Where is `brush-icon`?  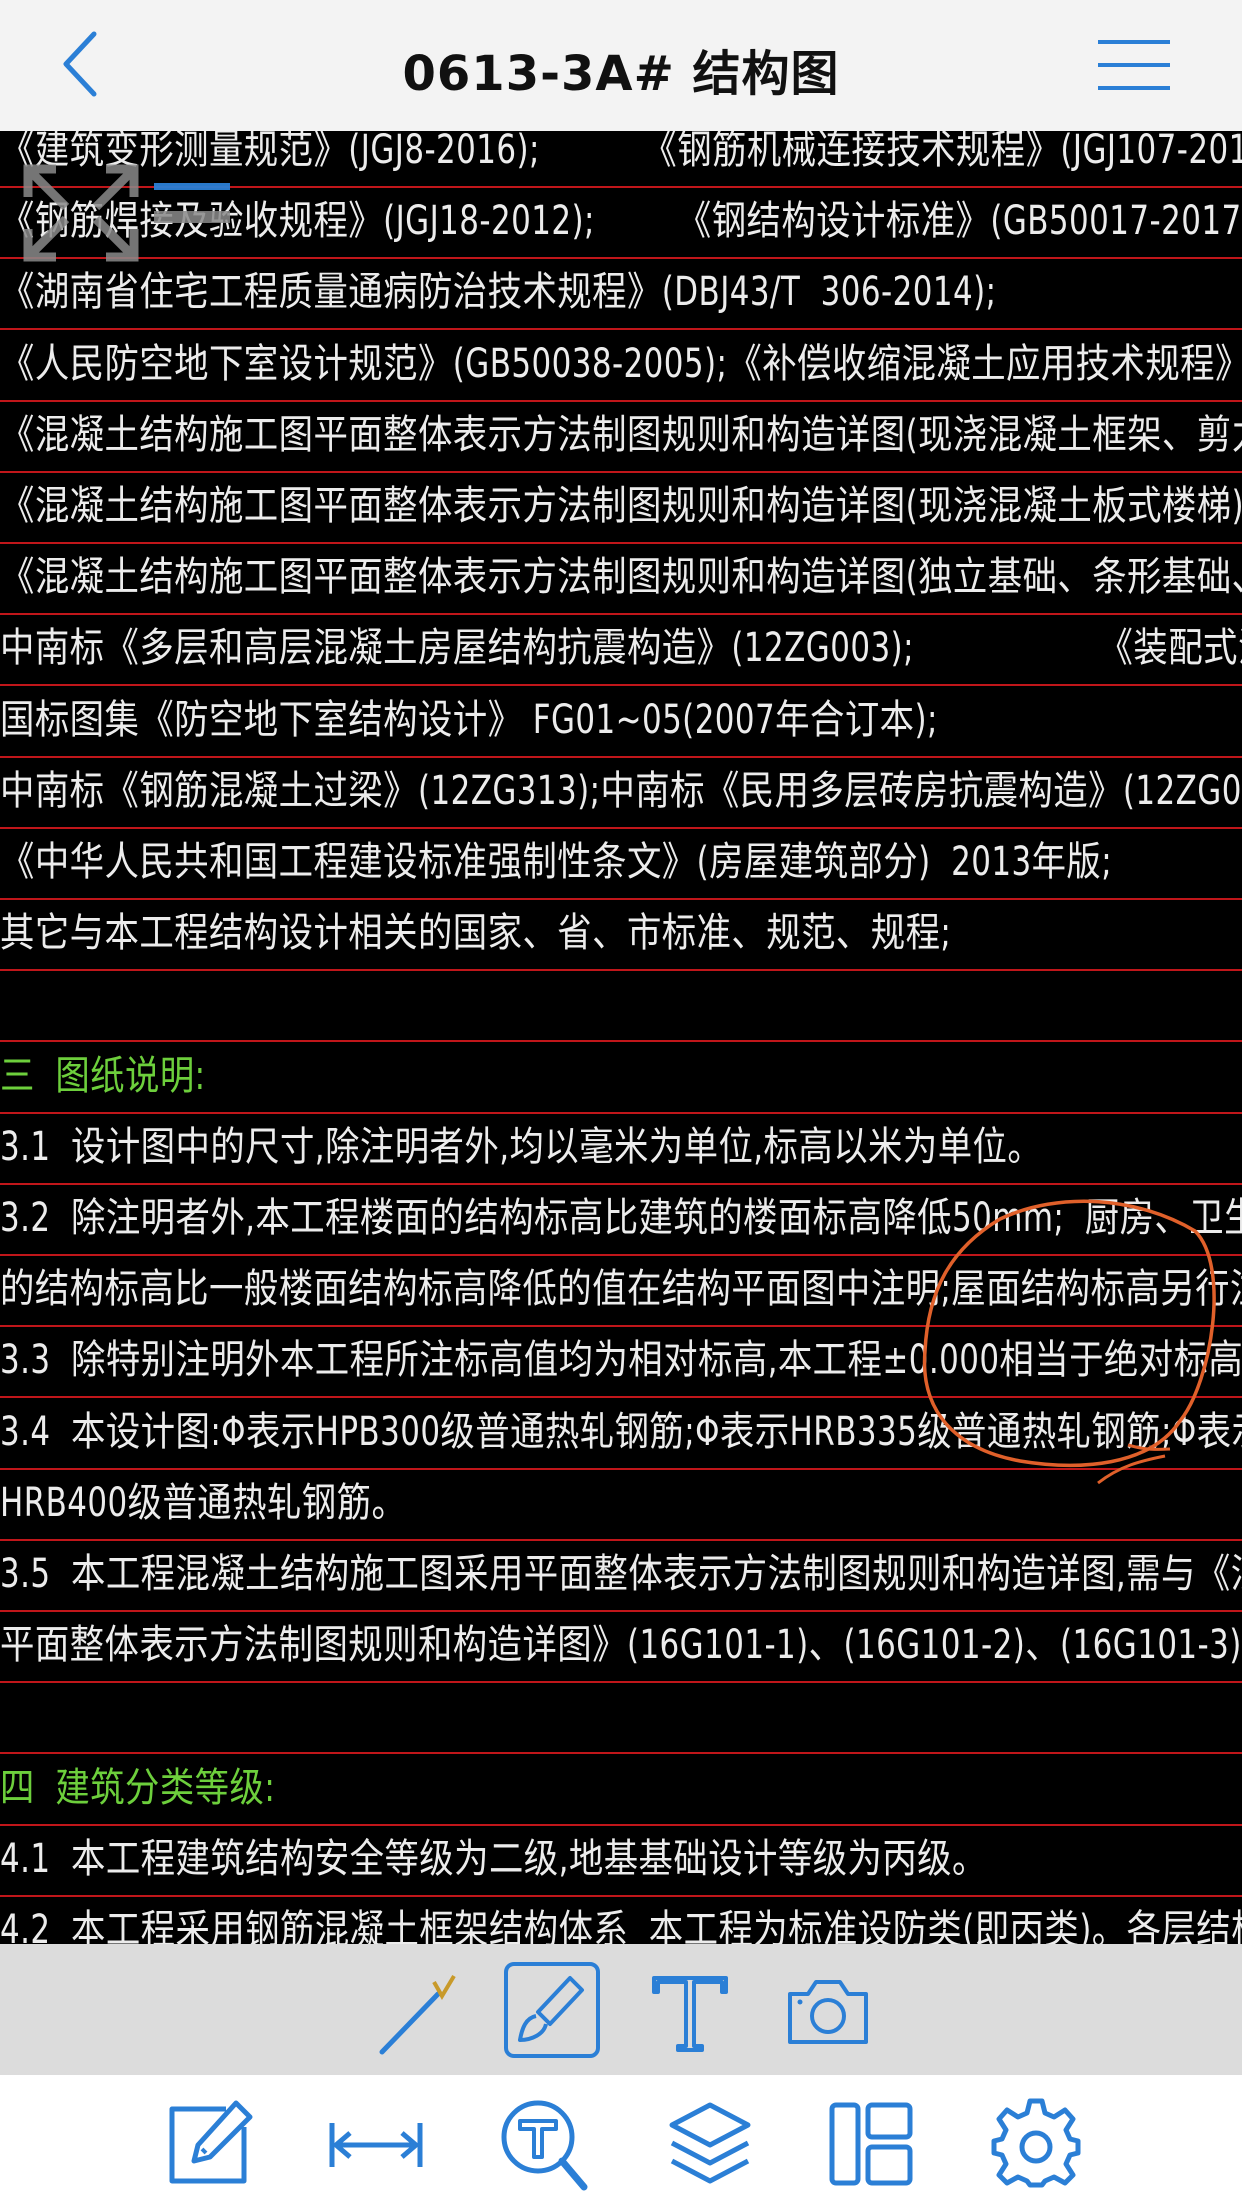
brush-icon is located at coordinates (551, 2009).